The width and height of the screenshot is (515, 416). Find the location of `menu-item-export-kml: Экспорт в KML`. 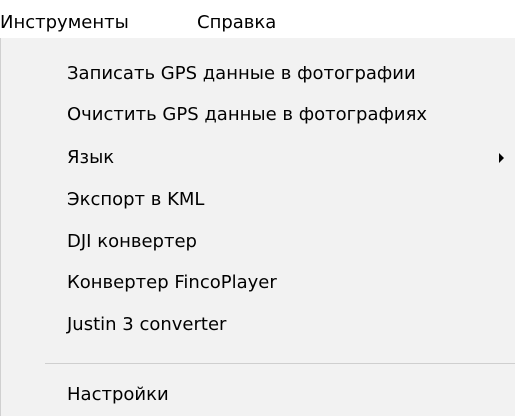

menu-item-export-kml: Экспорт в KML is located at coordinates (280, 200).